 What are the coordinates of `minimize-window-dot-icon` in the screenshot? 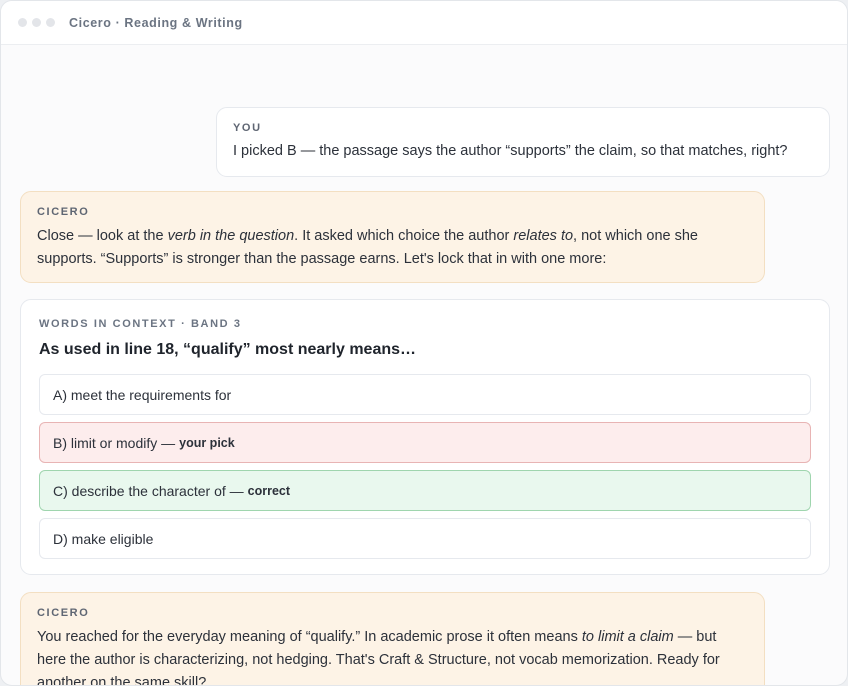 It's located at (36, 22).